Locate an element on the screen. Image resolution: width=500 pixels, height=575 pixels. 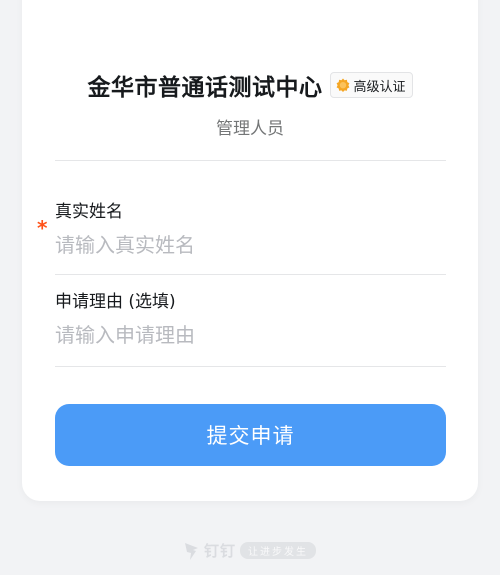
certification-badge: 高级认证 is located at coordinates (371, 85).